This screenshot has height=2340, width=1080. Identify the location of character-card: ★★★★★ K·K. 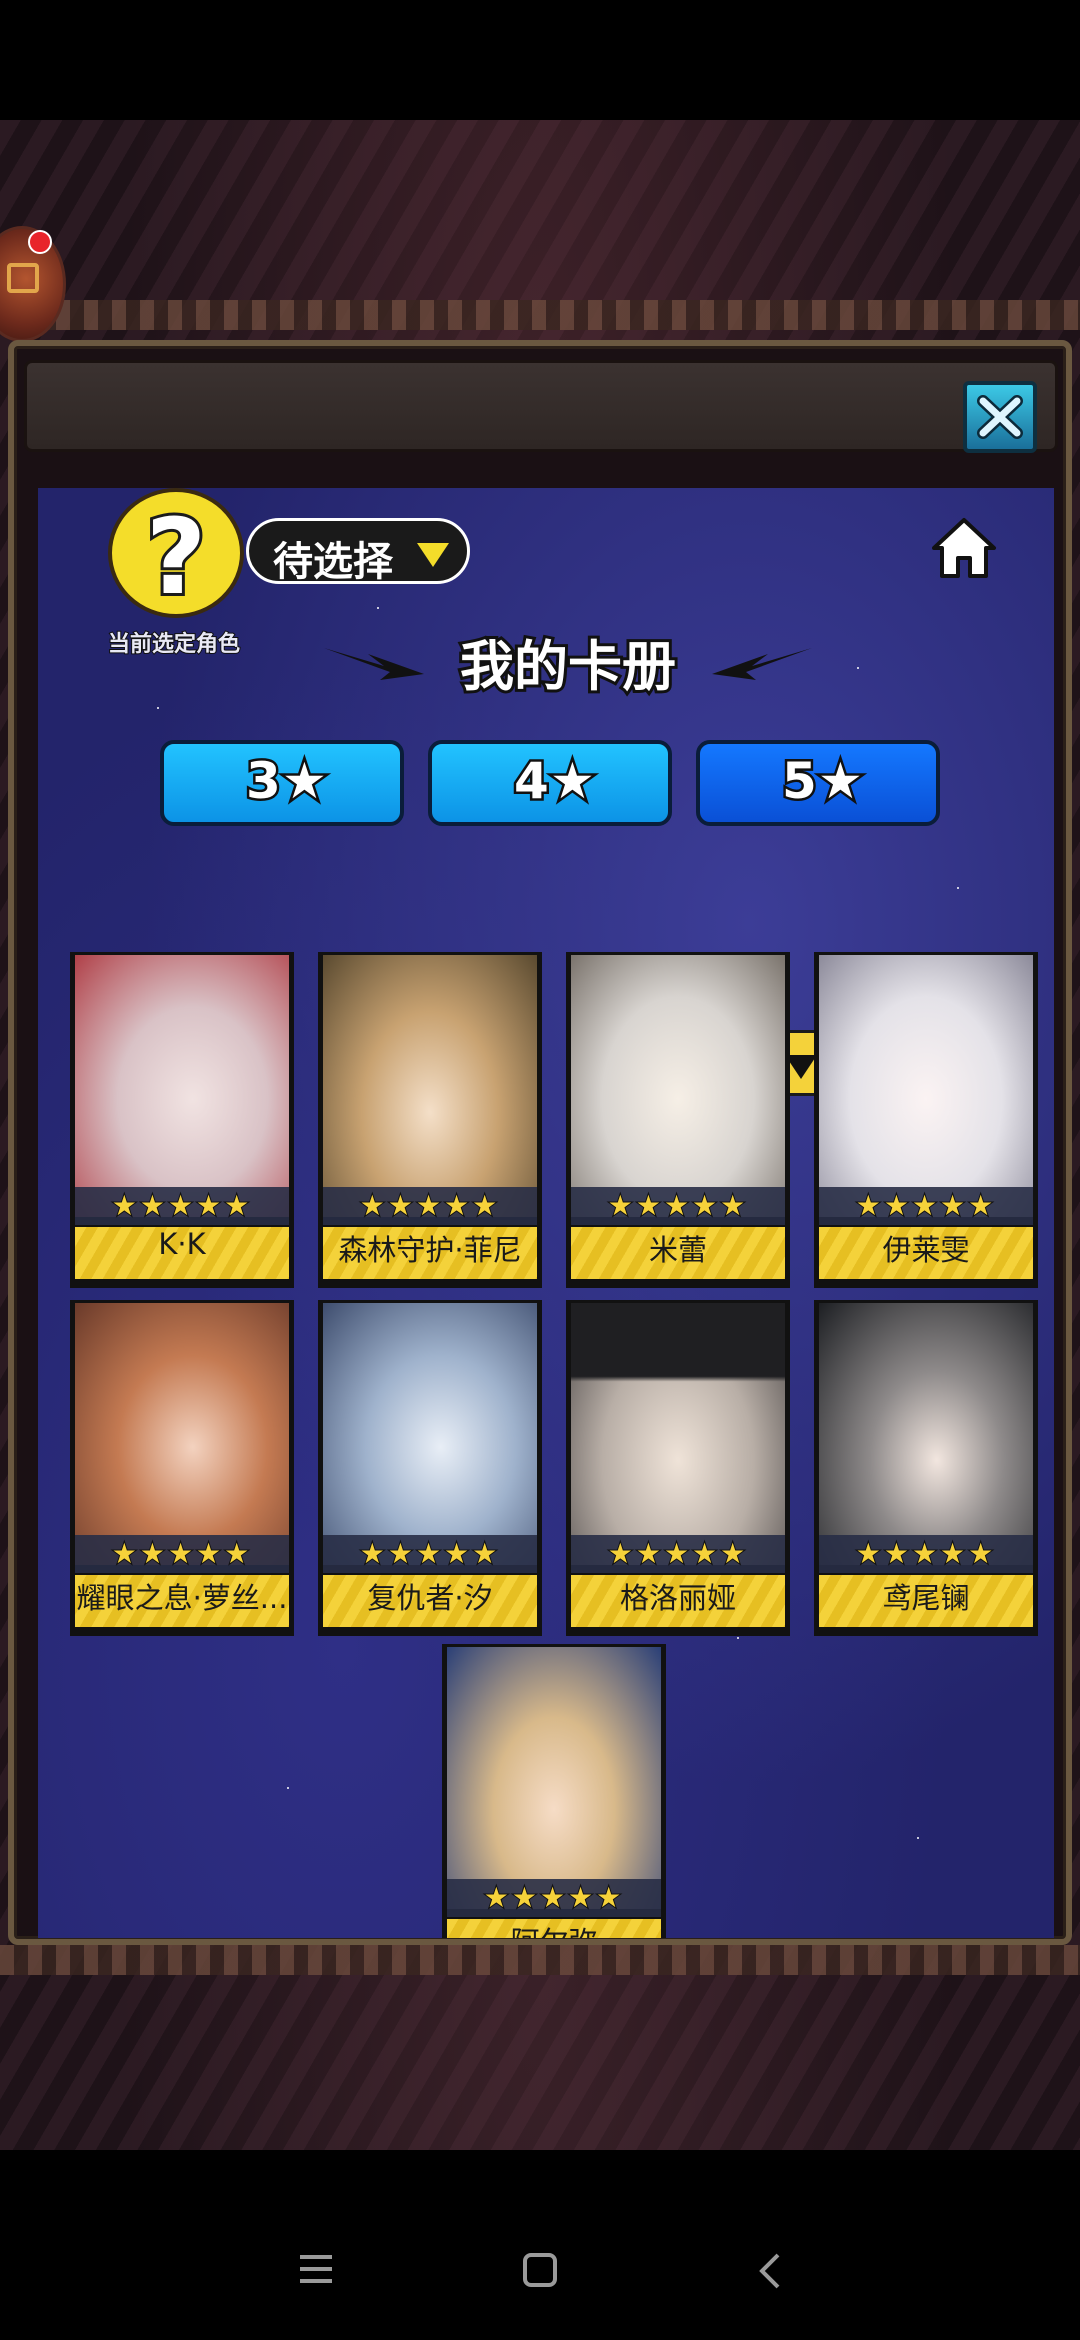
(182, 1120).